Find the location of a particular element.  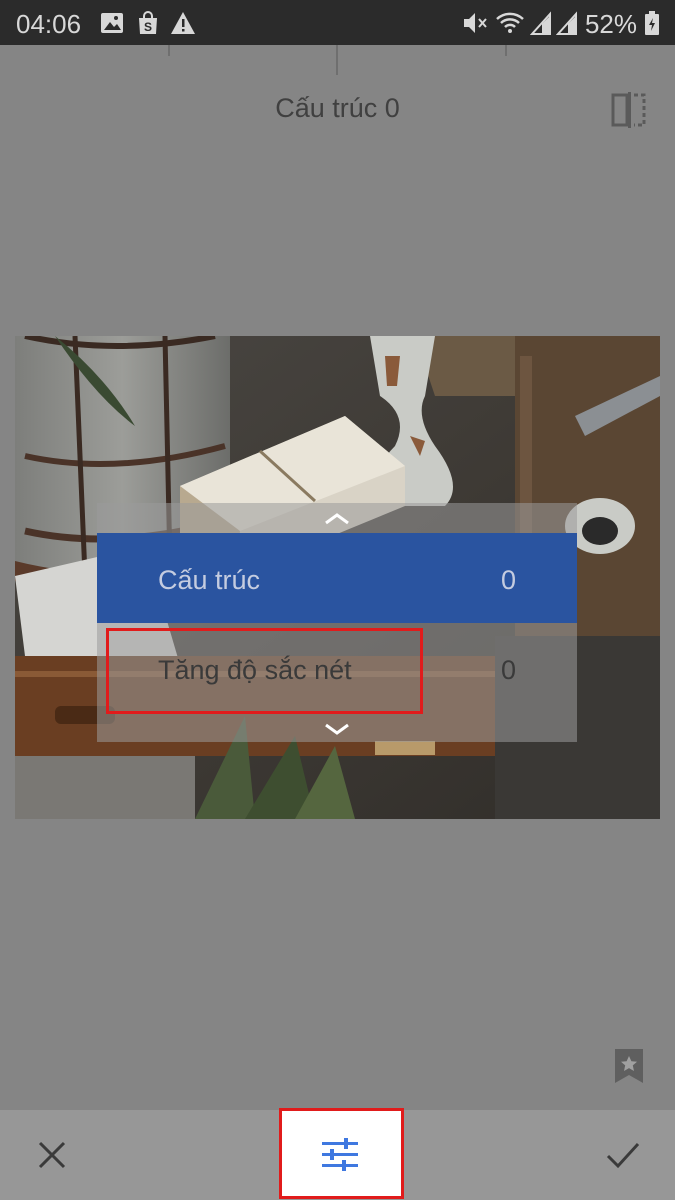

wifi-icon is located at coordinates (510, 22).